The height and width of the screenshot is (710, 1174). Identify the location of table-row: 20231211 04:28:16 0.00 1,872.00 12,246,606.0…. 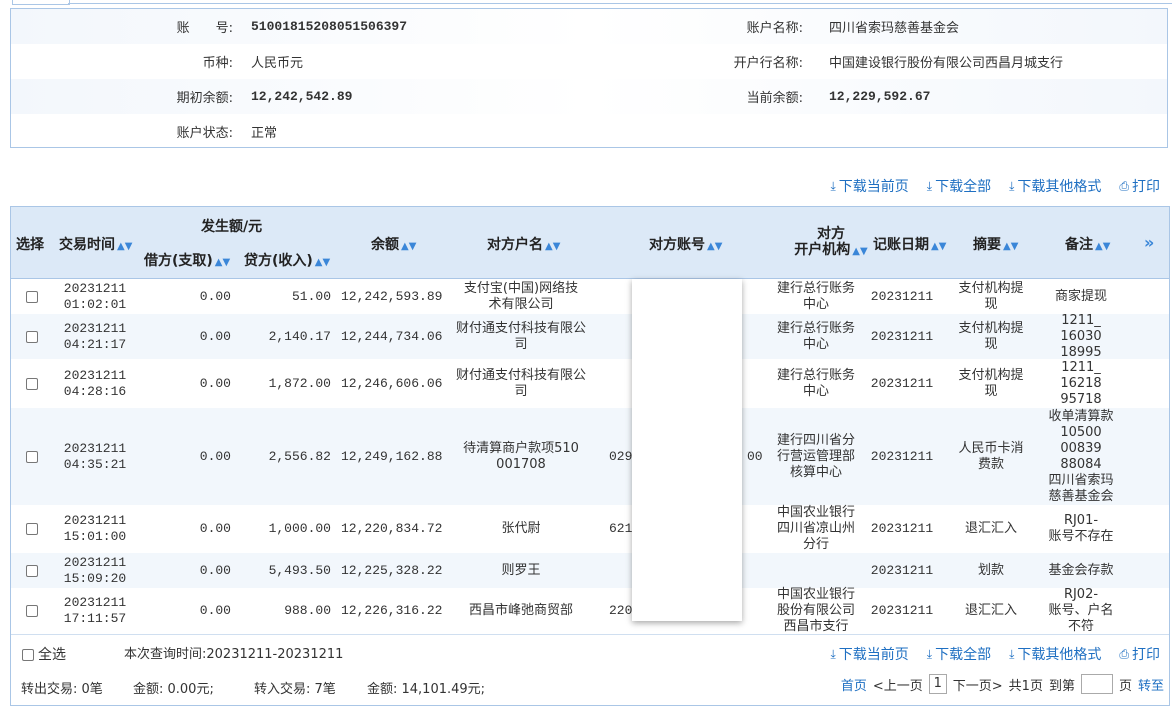
(590, 384).